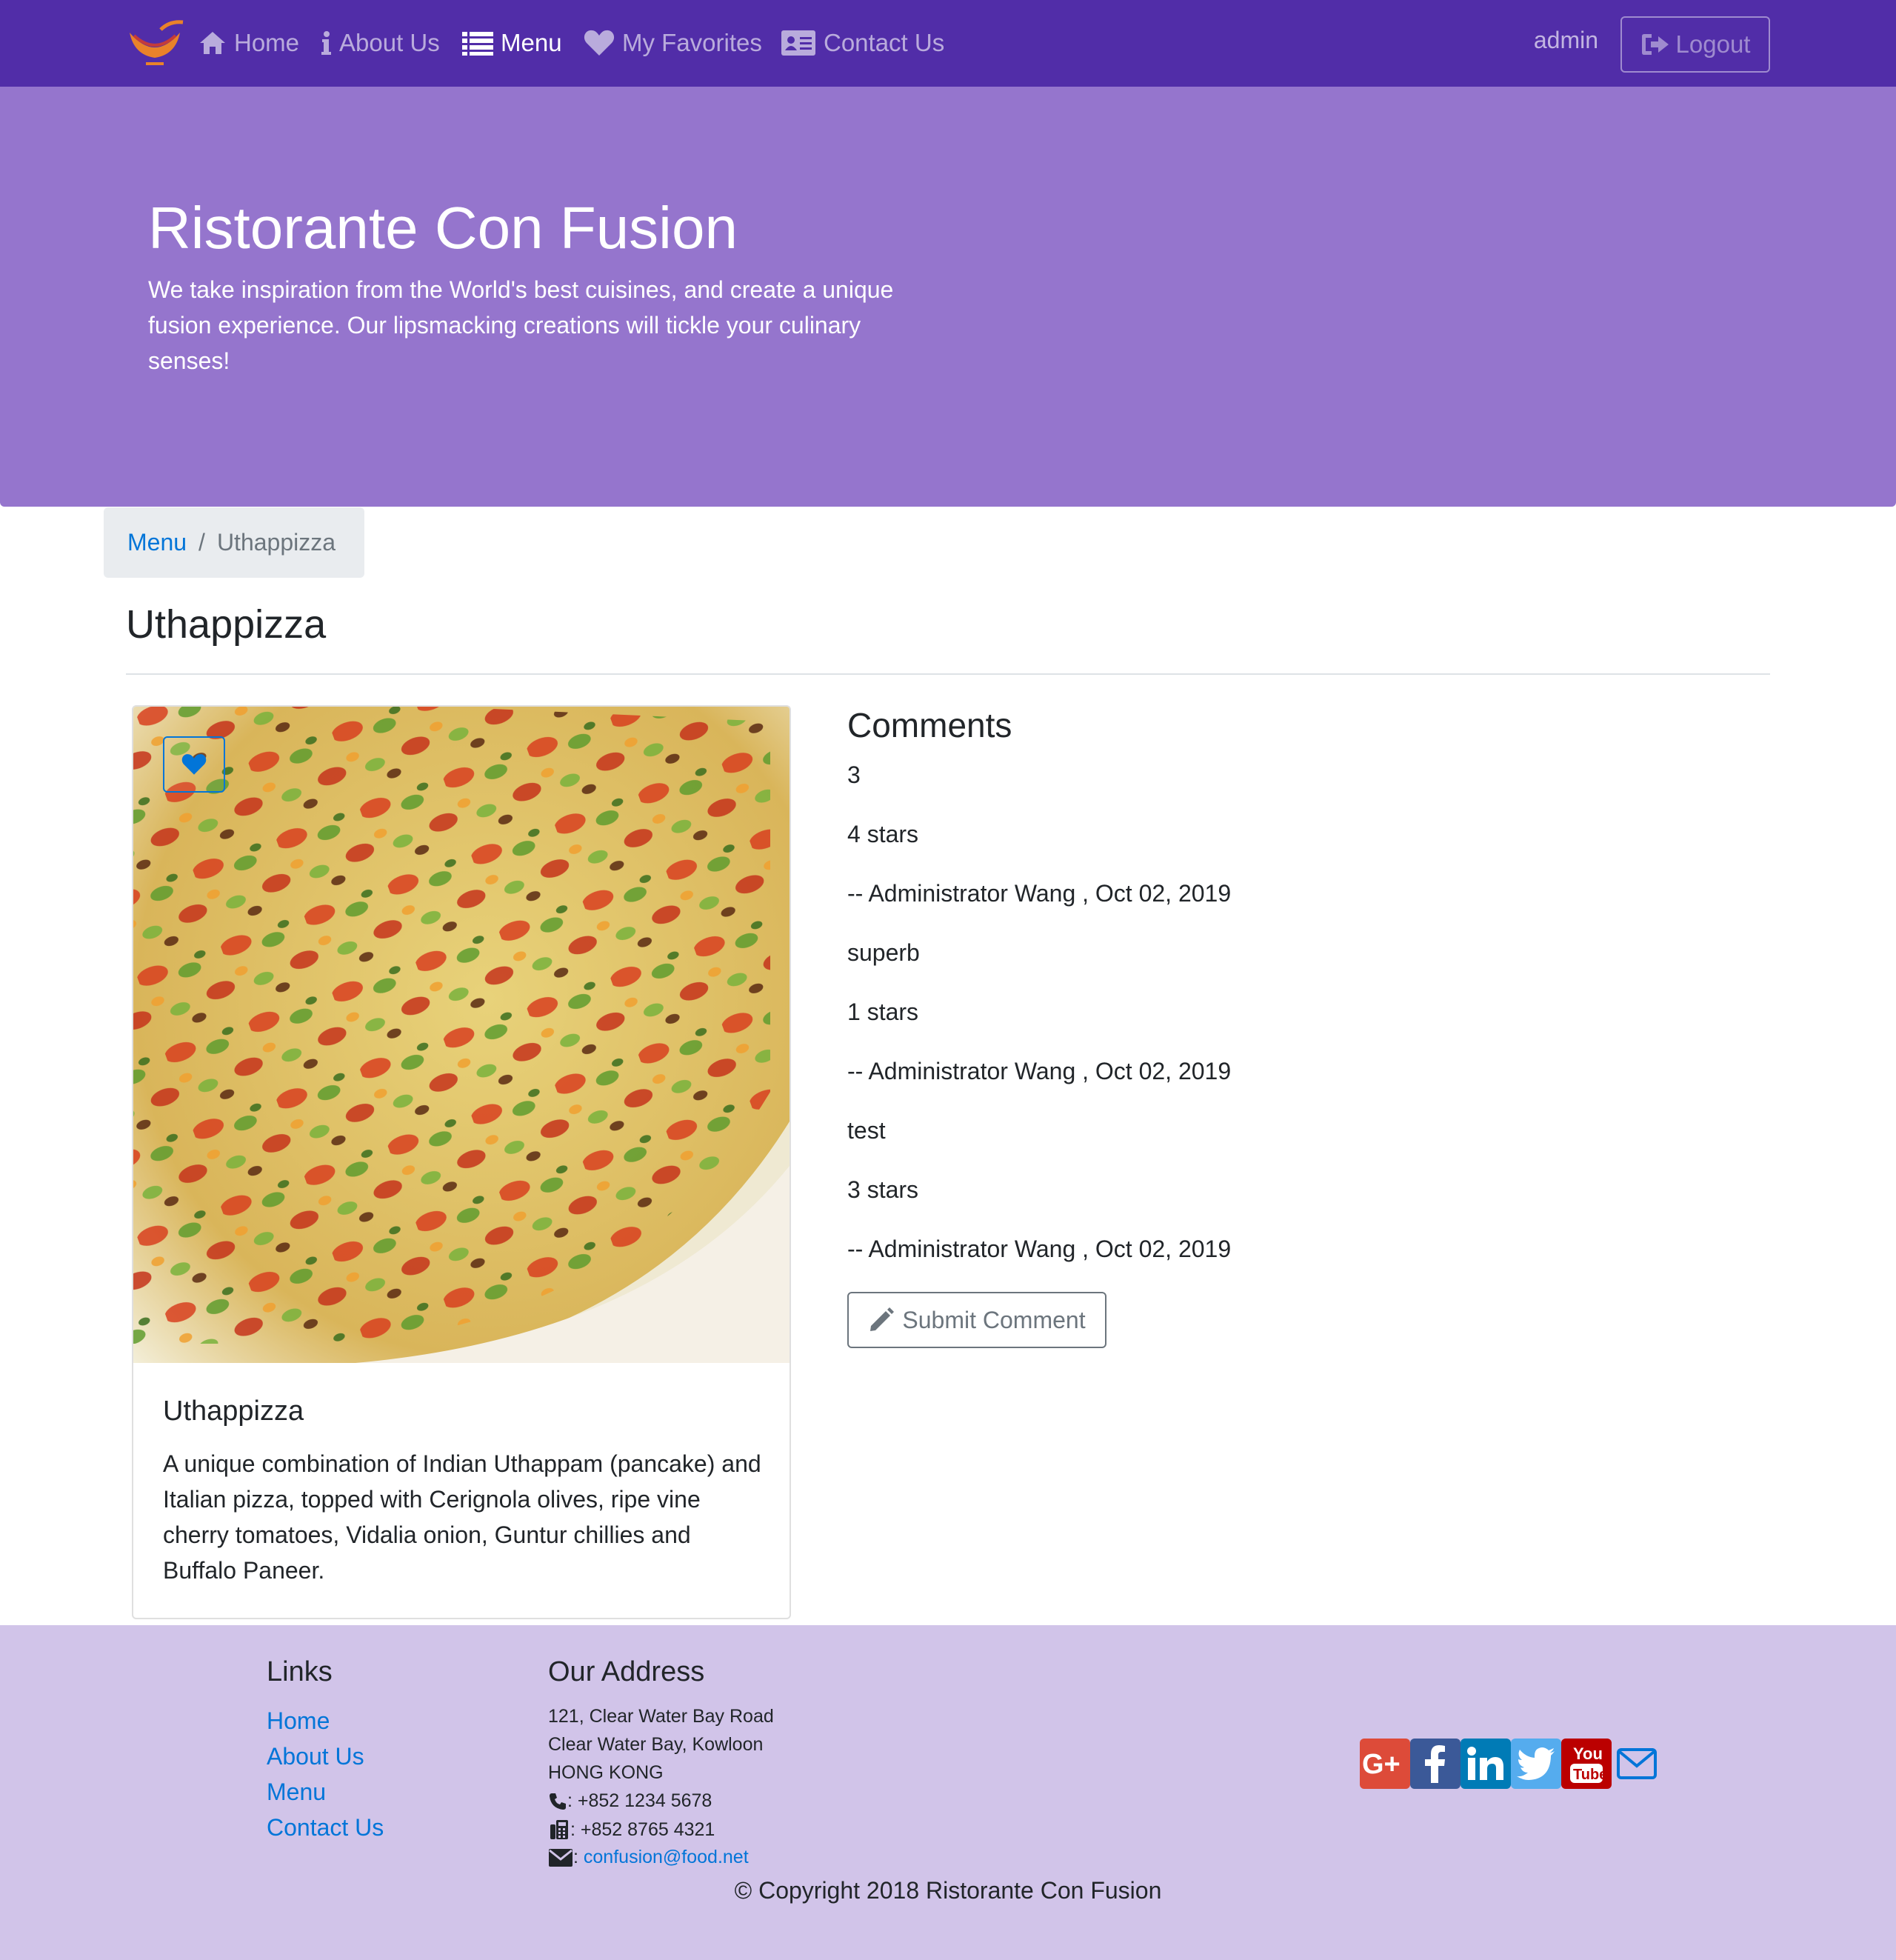  What do you see at coordinates (666, 1857) in the screenshot?
I see `email-link: confusion@food.net` at bounding box center [666, 1857].